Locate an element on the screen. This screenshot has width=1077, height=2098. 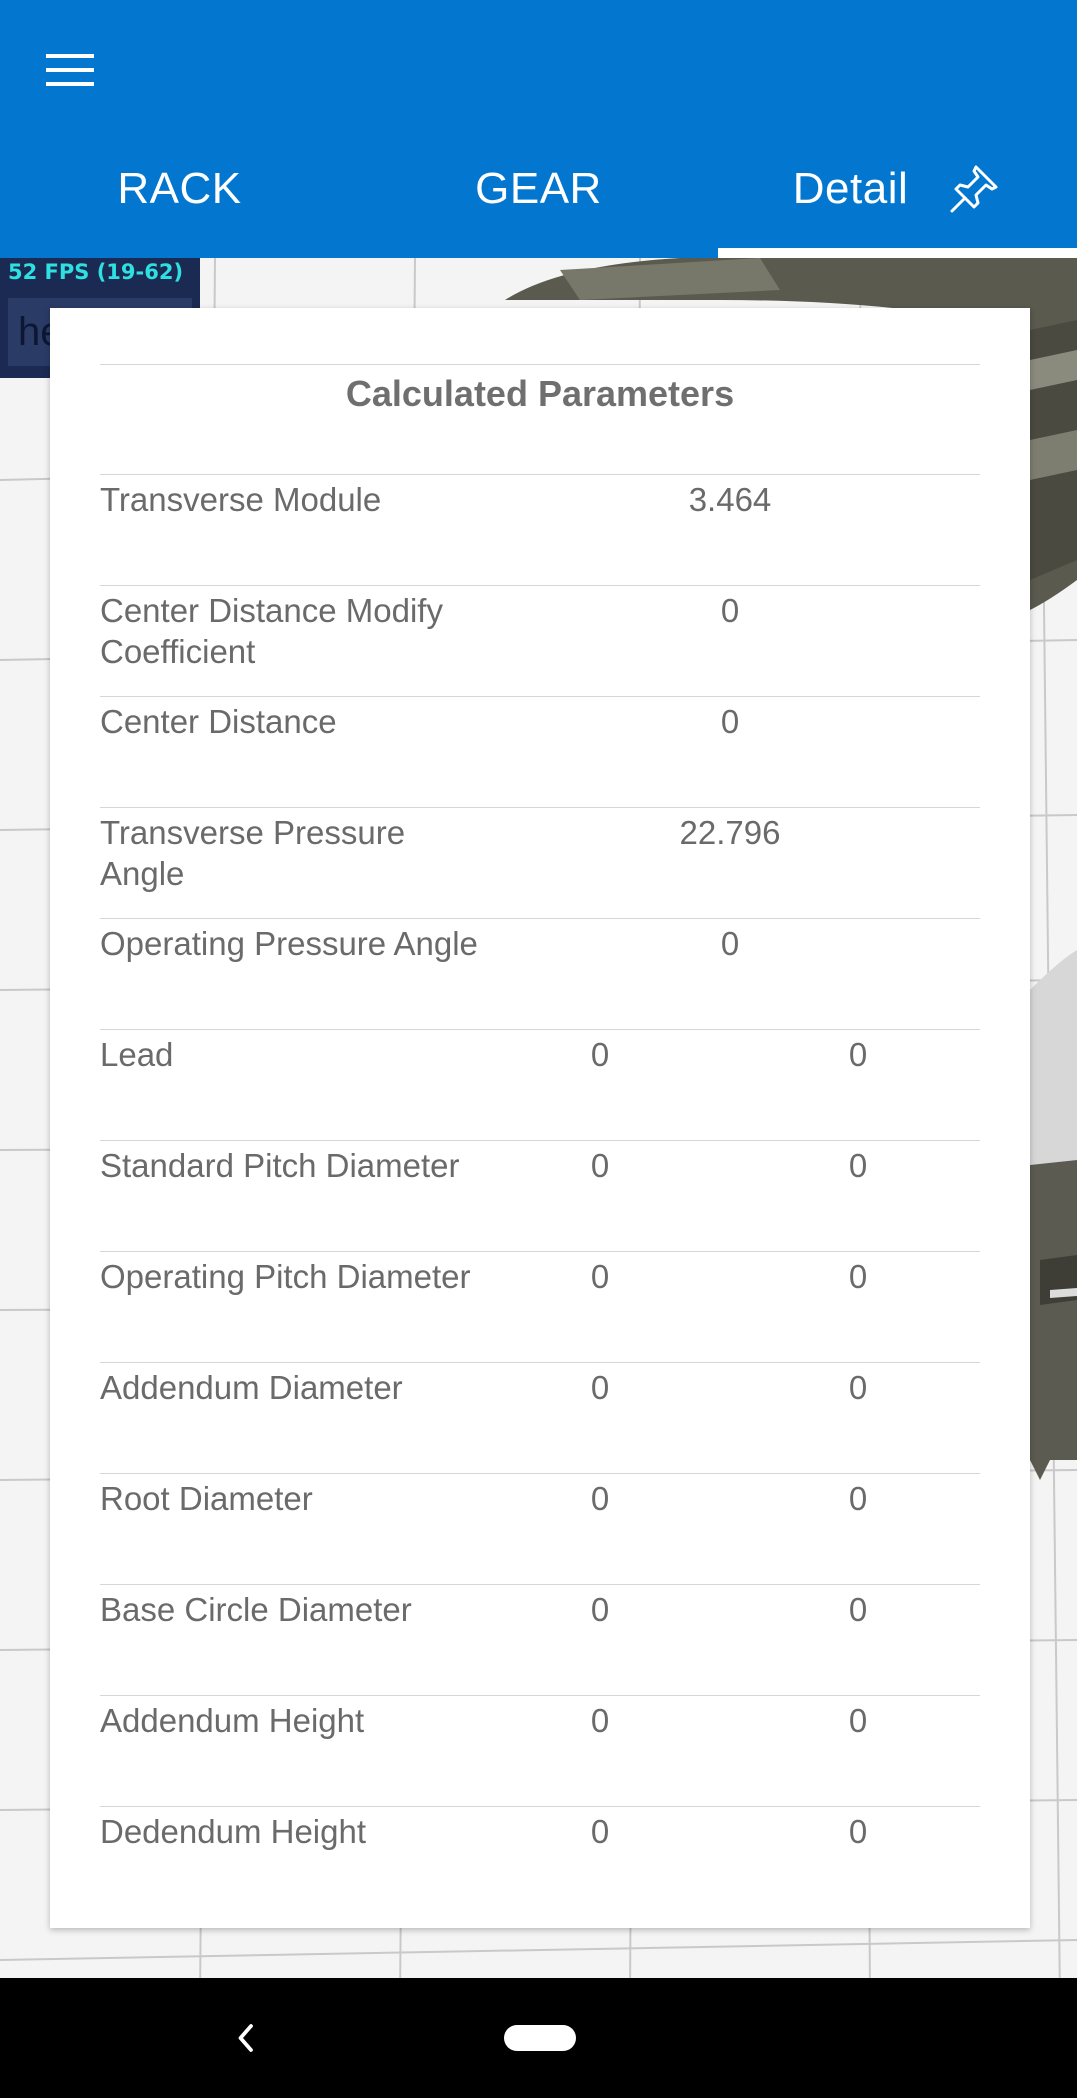
tab-rack: RACK is located at coordinates (179, 199).